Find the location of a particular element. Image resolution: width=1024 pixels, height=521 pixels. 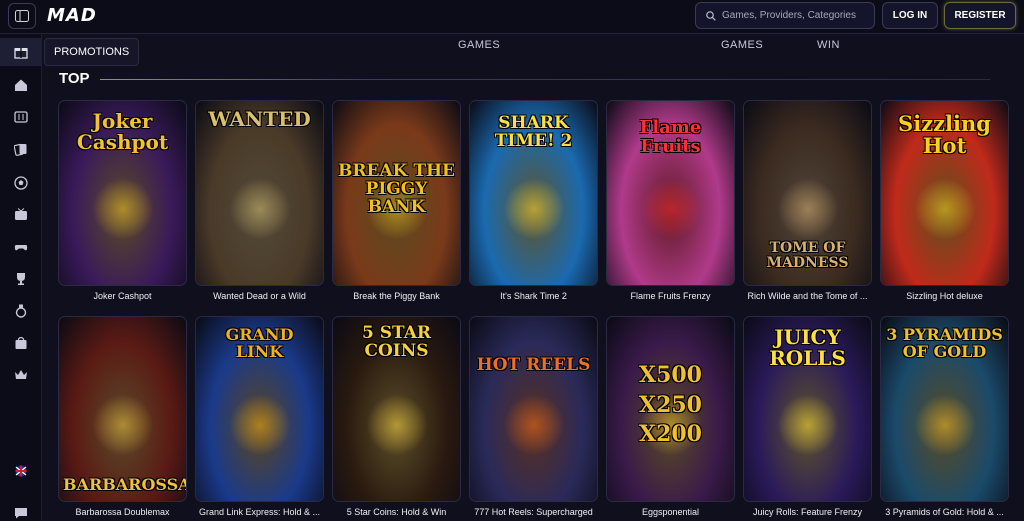

game-title: 777 Hot Reels: Supercharged is located at coordinates (533, 512).